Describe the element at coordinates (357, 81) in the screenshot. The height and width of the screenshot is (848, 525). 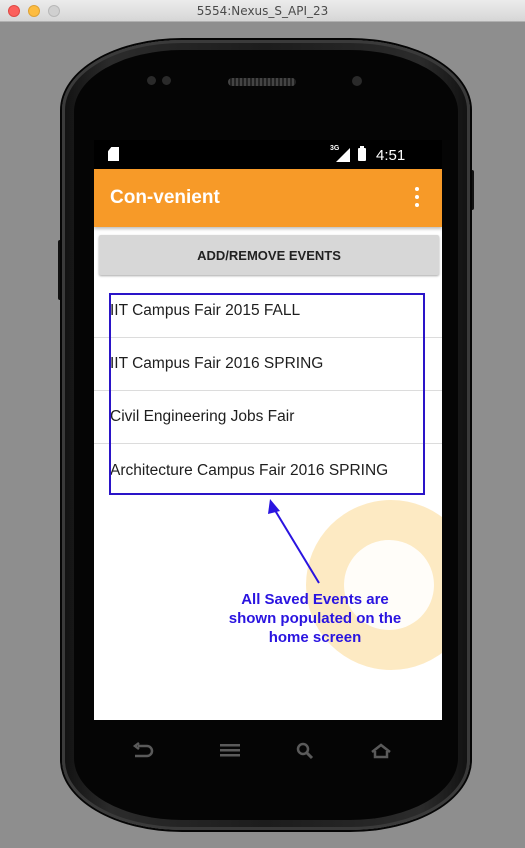
I see `light-sensor-icon` at that location.